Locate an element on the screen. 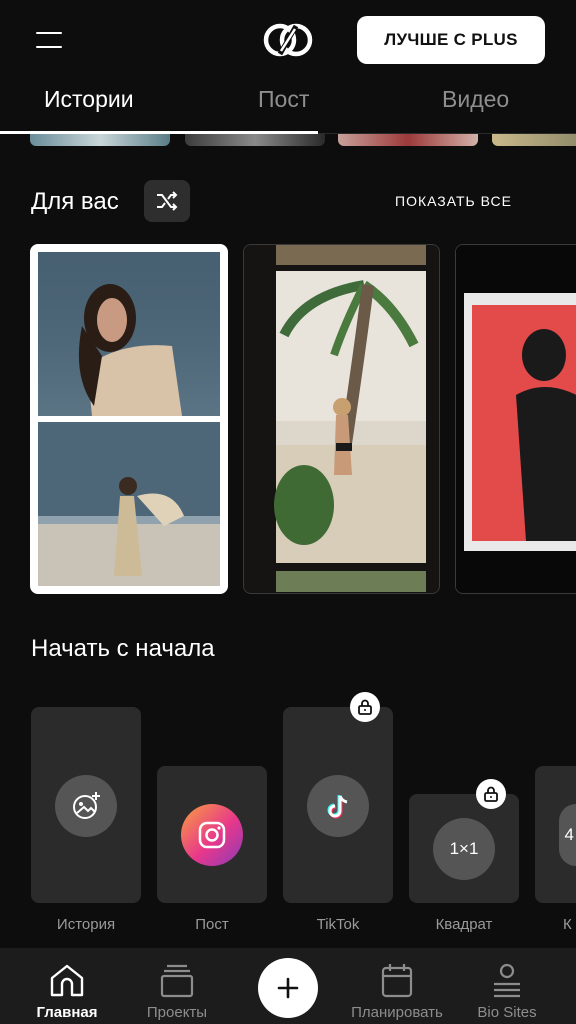 This screenshot has height=1024, width=576. show-all-link: ПОКАЗАТЬ ВСЕ is located at coordinates (453, 201).